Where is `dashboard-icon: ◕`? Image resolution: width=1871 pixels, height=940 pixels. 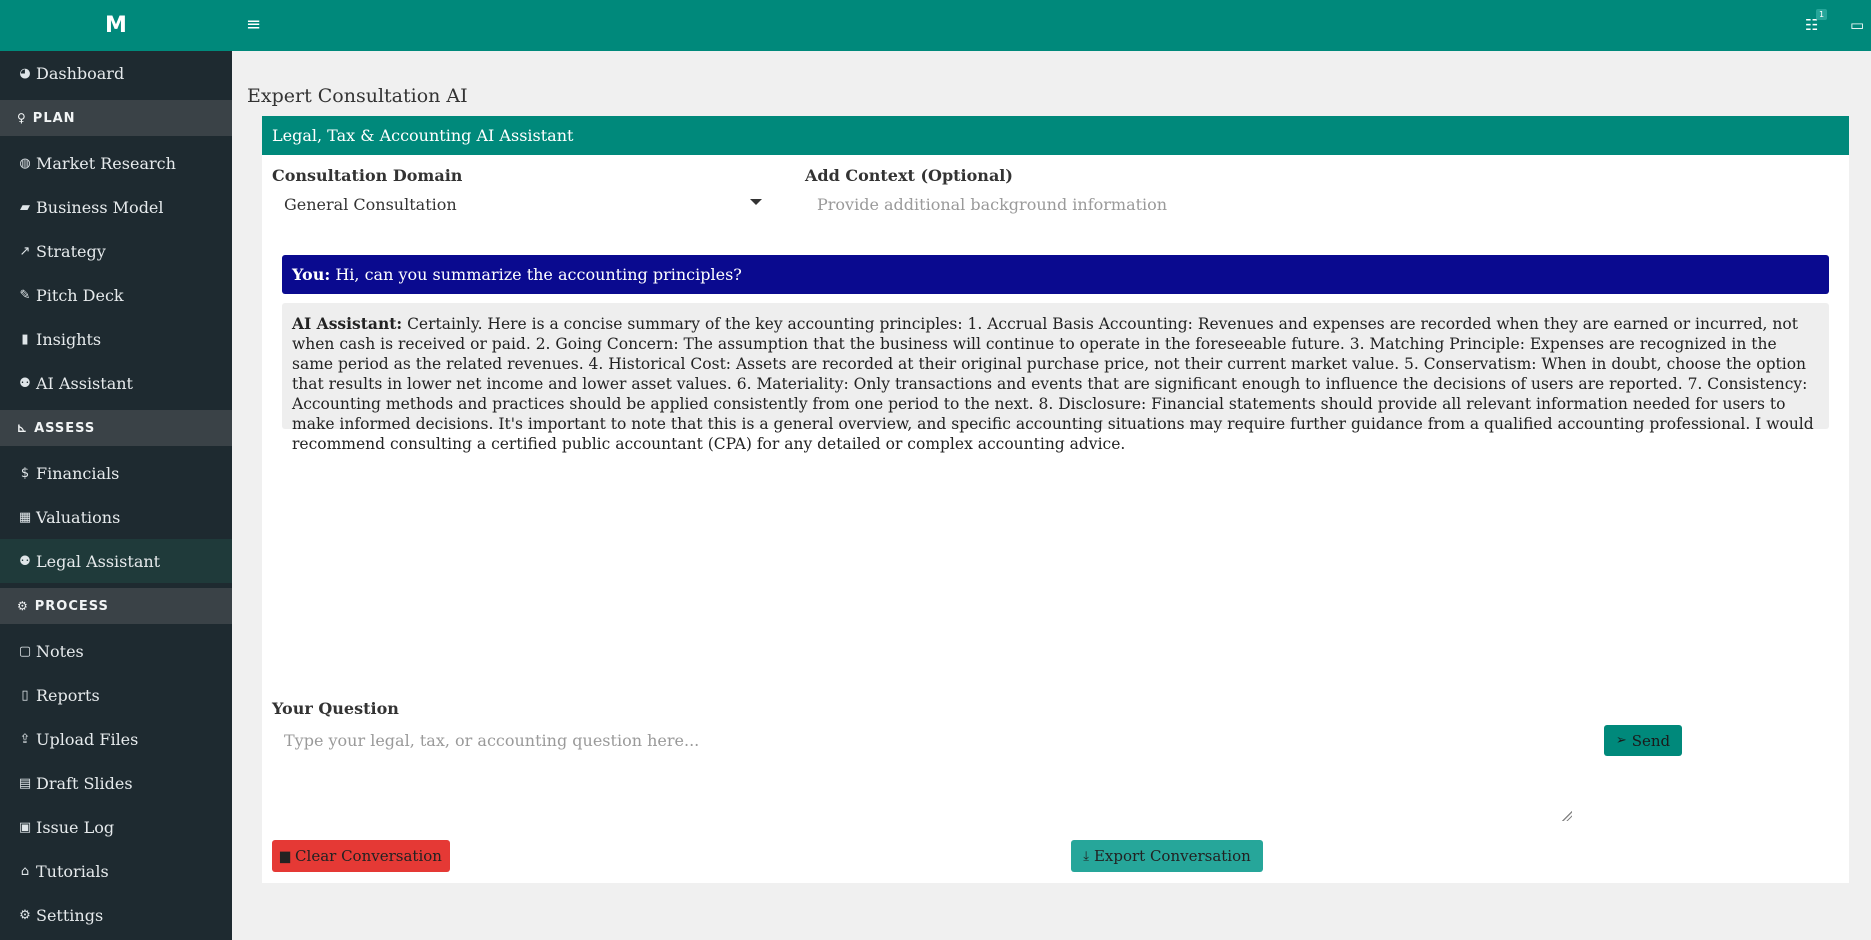 dashboard-icon: ◕ is located at coordinates (25, 73).